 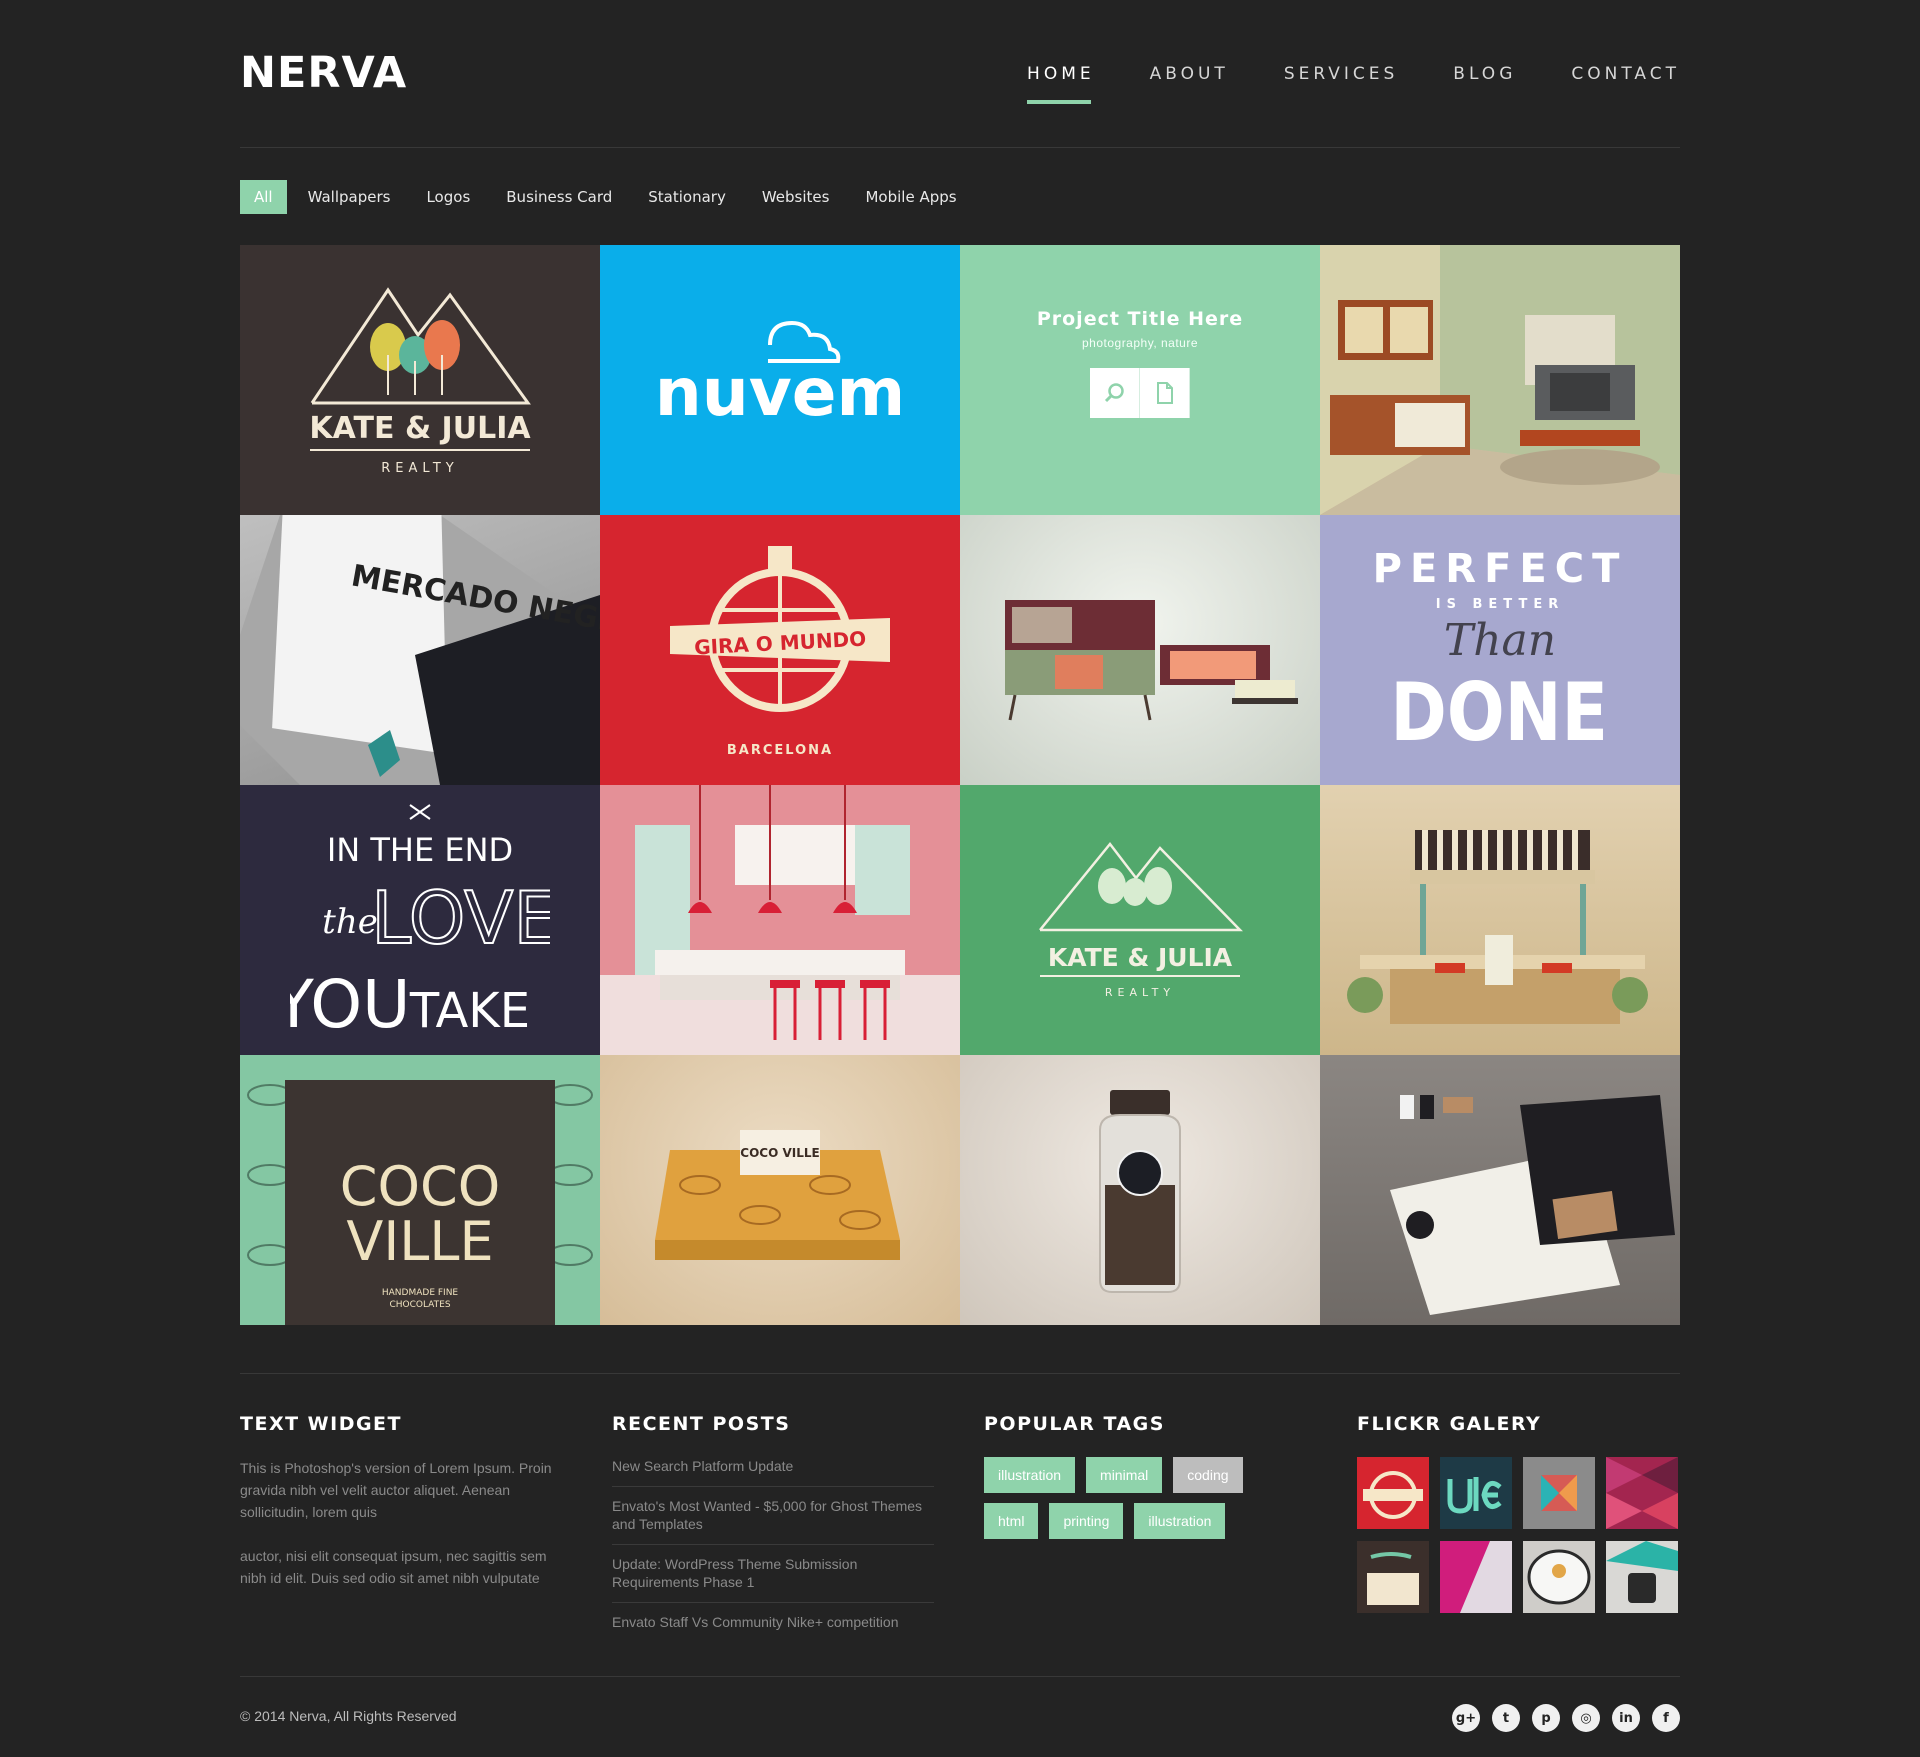 What do you see at coordinates (350, 1004) in the screenshot?
I see `in-the-end-line4: YOU` at bounding box center [350, 1004].